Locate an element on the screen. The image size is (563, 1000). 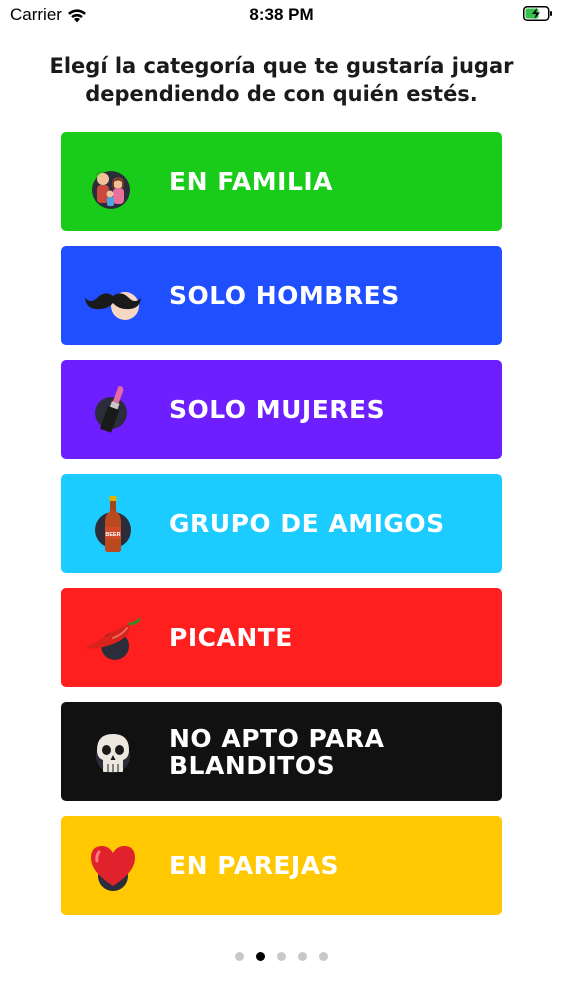
category-label: SOLO MUJERES is located at coordinates (277, 409).